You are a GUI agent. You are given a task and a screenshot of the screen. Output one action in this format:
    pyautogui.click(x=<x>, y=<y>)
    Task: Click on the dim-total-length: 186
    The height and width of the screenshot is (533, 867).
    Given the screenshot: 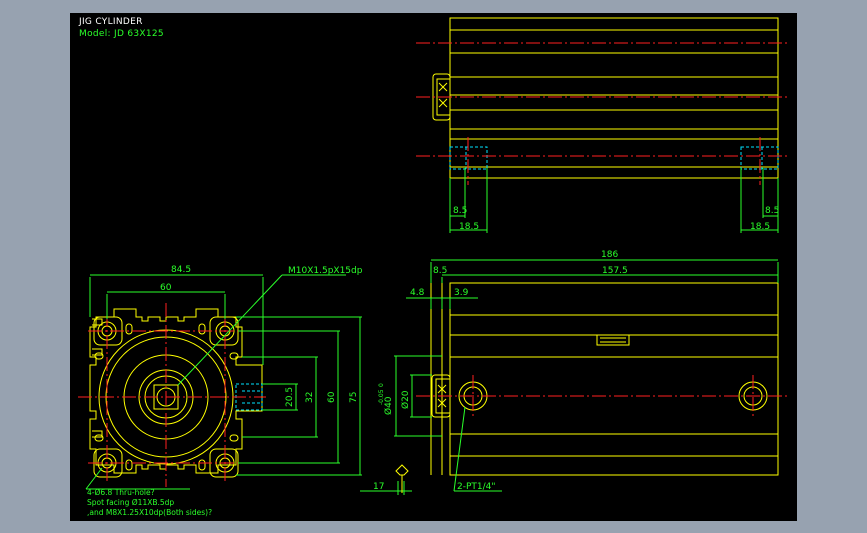 What is the action you would take?
    pyautogui.click(x=609, y=255)
    